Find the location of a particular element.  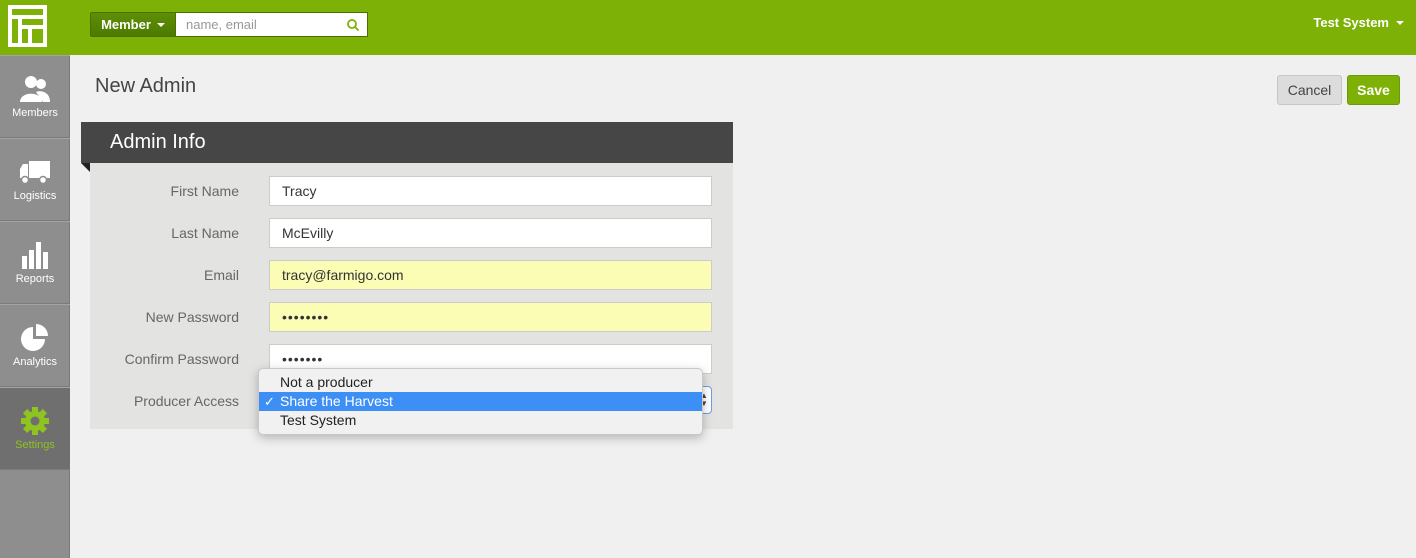

sidebar-item-reports: Reports is located at coordinates (35, 262).